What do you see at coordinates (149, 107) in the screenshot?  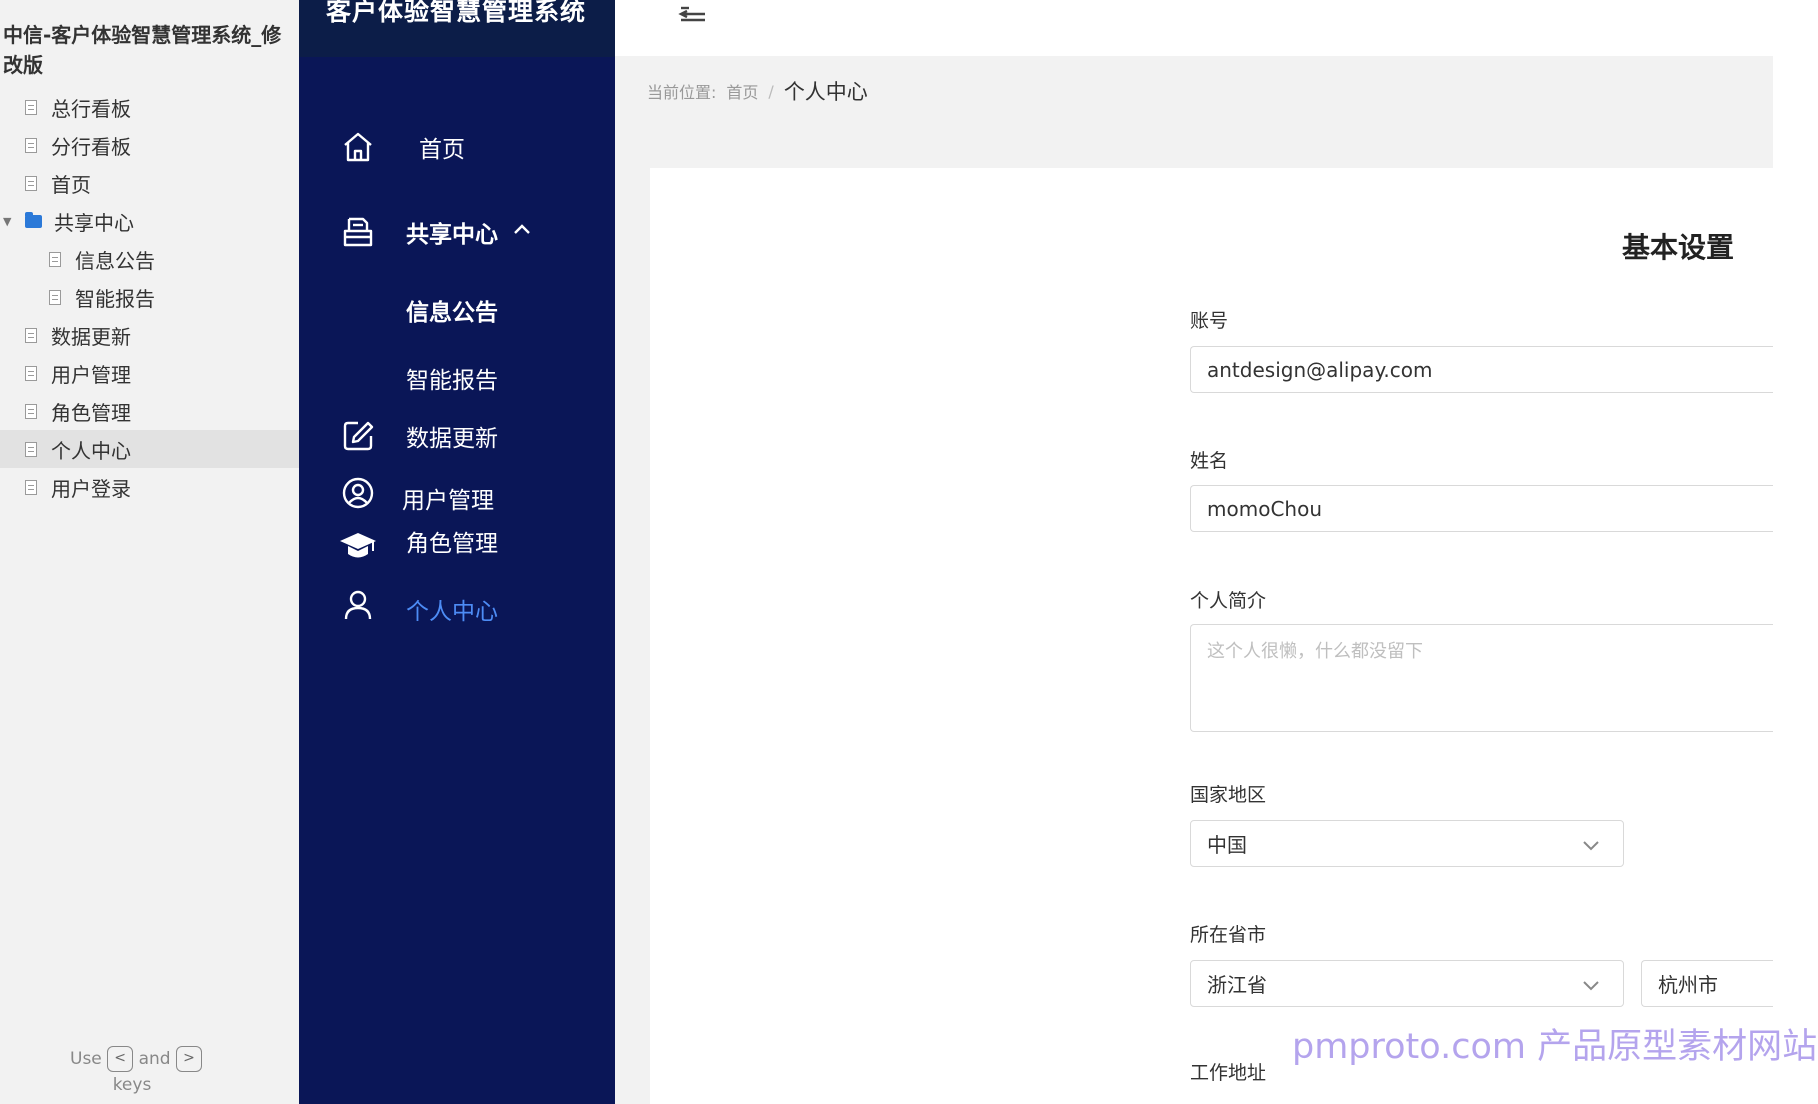 I see `page-item-overview: 总行看板` at bounding box center [149, 107].